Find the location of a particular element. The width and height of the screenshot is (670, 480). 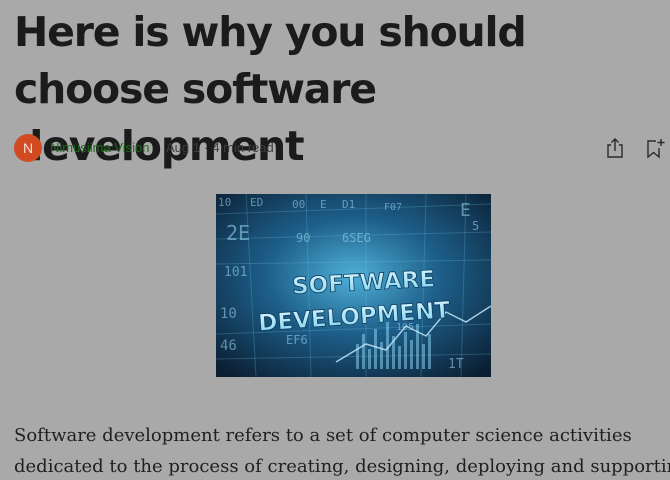

read-time: 4 min read is located at coordinates (243, 147).